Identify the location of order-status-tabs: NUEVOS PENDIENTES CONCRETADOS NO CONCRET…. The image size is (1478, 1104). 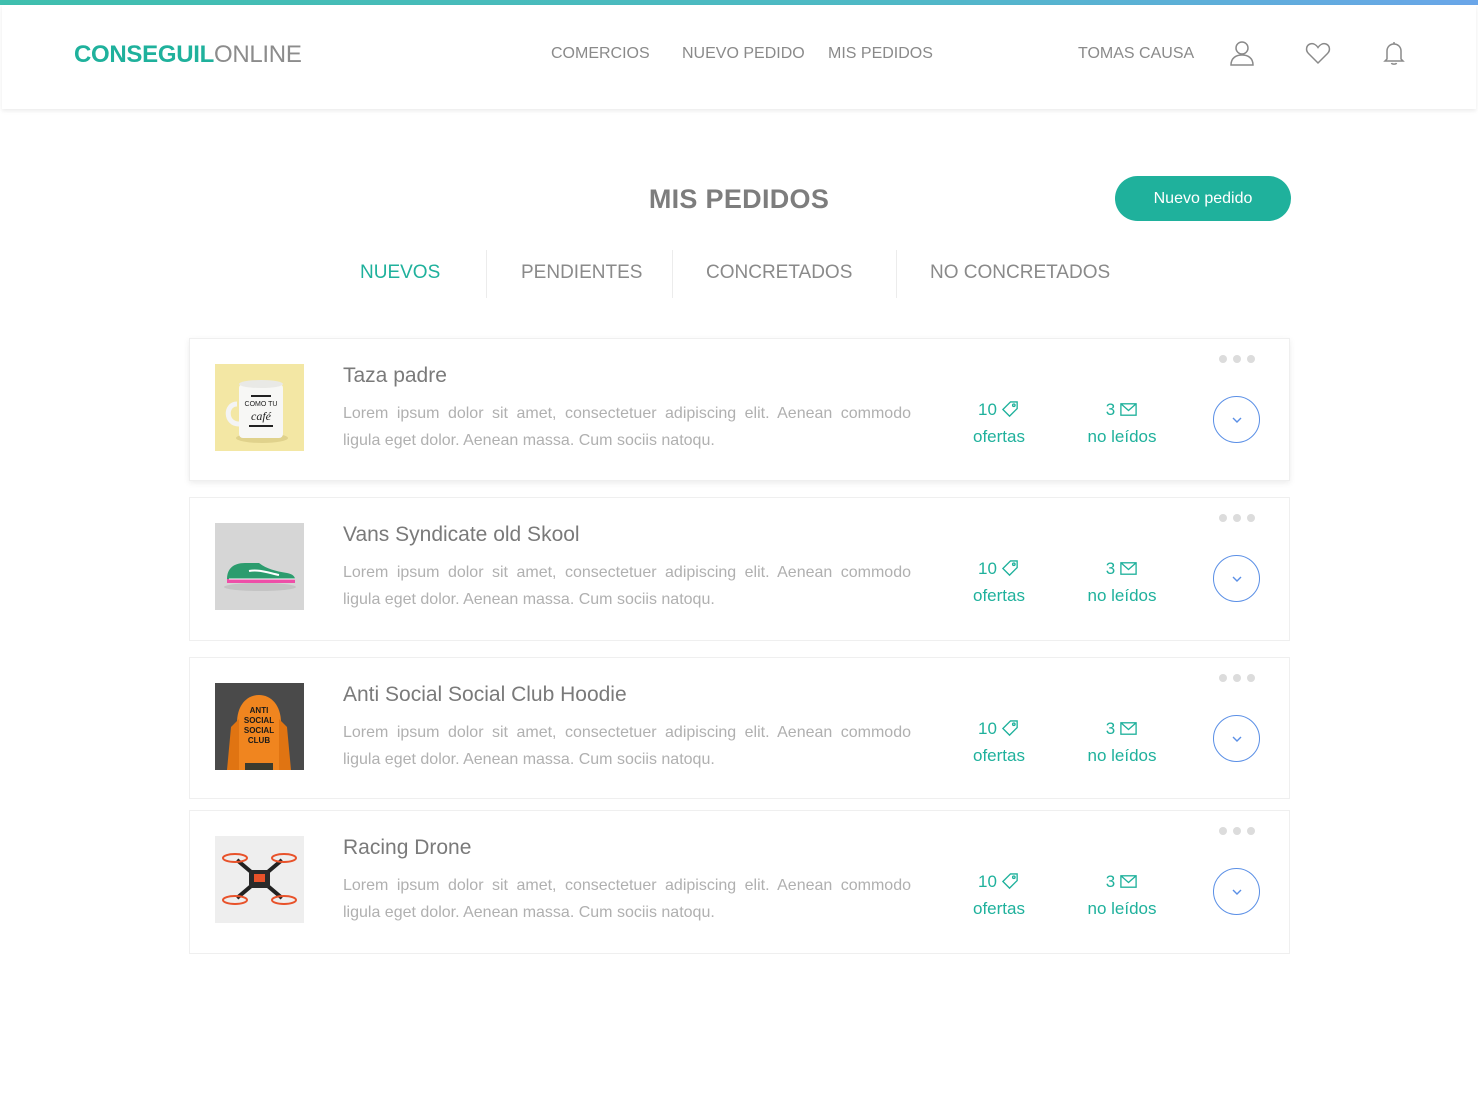
(739, 274).